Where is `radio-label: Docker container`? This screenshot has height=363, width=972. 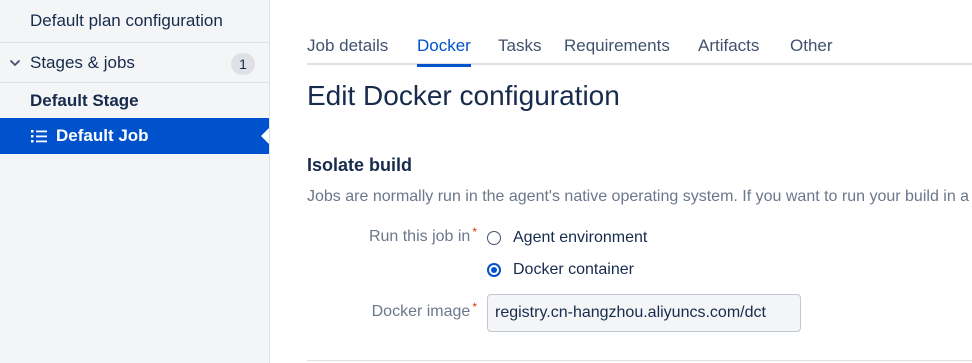
radio-label: Docker container is located at coordinates (573, 269).